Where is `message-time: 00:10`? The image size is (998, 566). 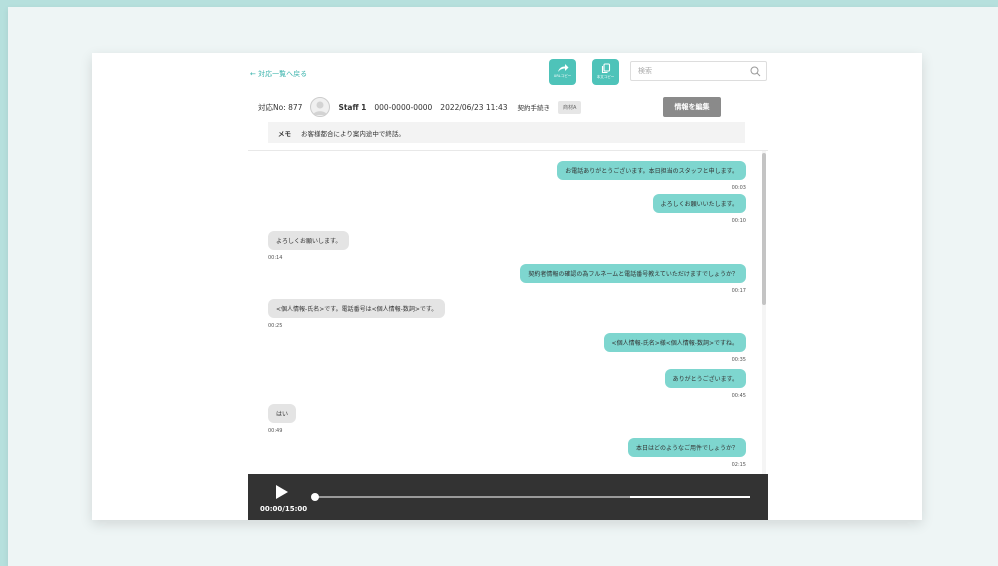
message-time: 00:10 is located at coordinates (738, 221).